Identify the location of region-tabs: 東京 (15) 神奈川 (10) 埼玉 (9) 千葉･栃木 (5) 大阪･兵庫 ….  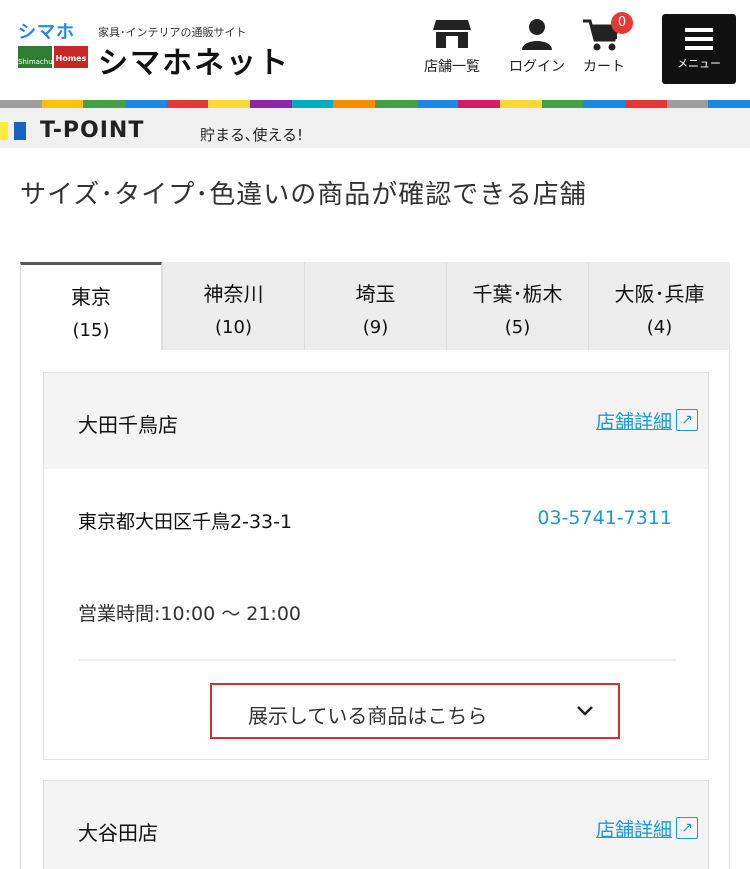
(375, 306).